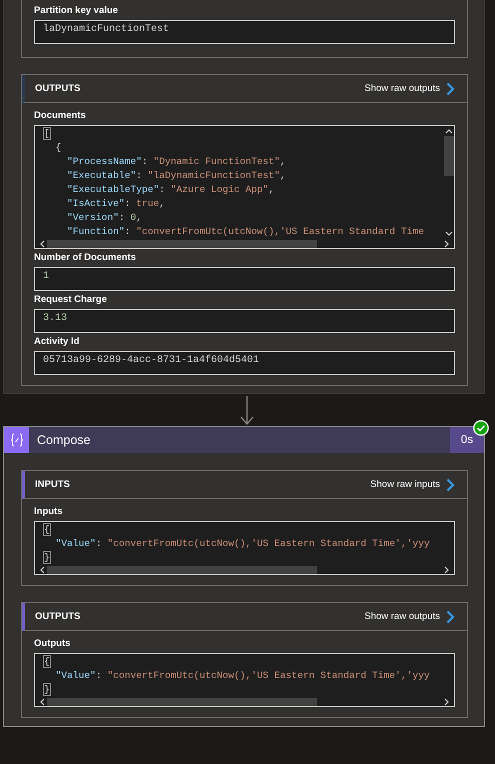  What do you see at coordinates (64, 440) in the screenshot?
I see `card-title: Compose` at bounding box center [64, 440].